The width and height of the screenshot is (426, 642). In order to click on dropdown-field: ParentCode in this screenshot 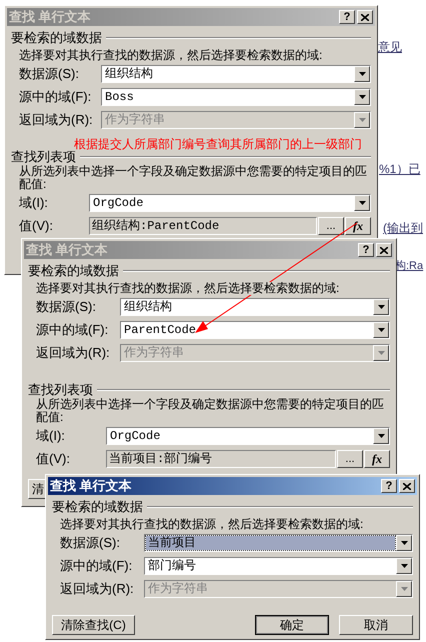, I will do `click(255, 330)`.